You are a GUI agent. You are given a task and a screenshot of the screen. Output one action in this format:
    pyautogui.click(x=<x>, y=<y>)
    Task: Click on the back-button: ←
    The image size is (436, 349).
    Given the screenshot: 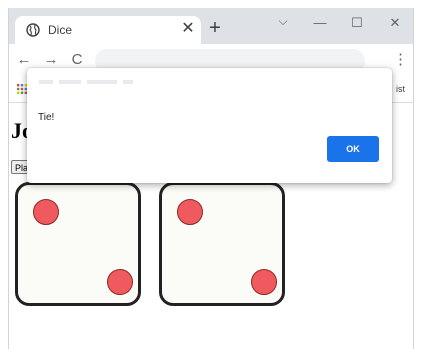 What is the action you would take?
    pyautogui.click(x=24, y=60)
    